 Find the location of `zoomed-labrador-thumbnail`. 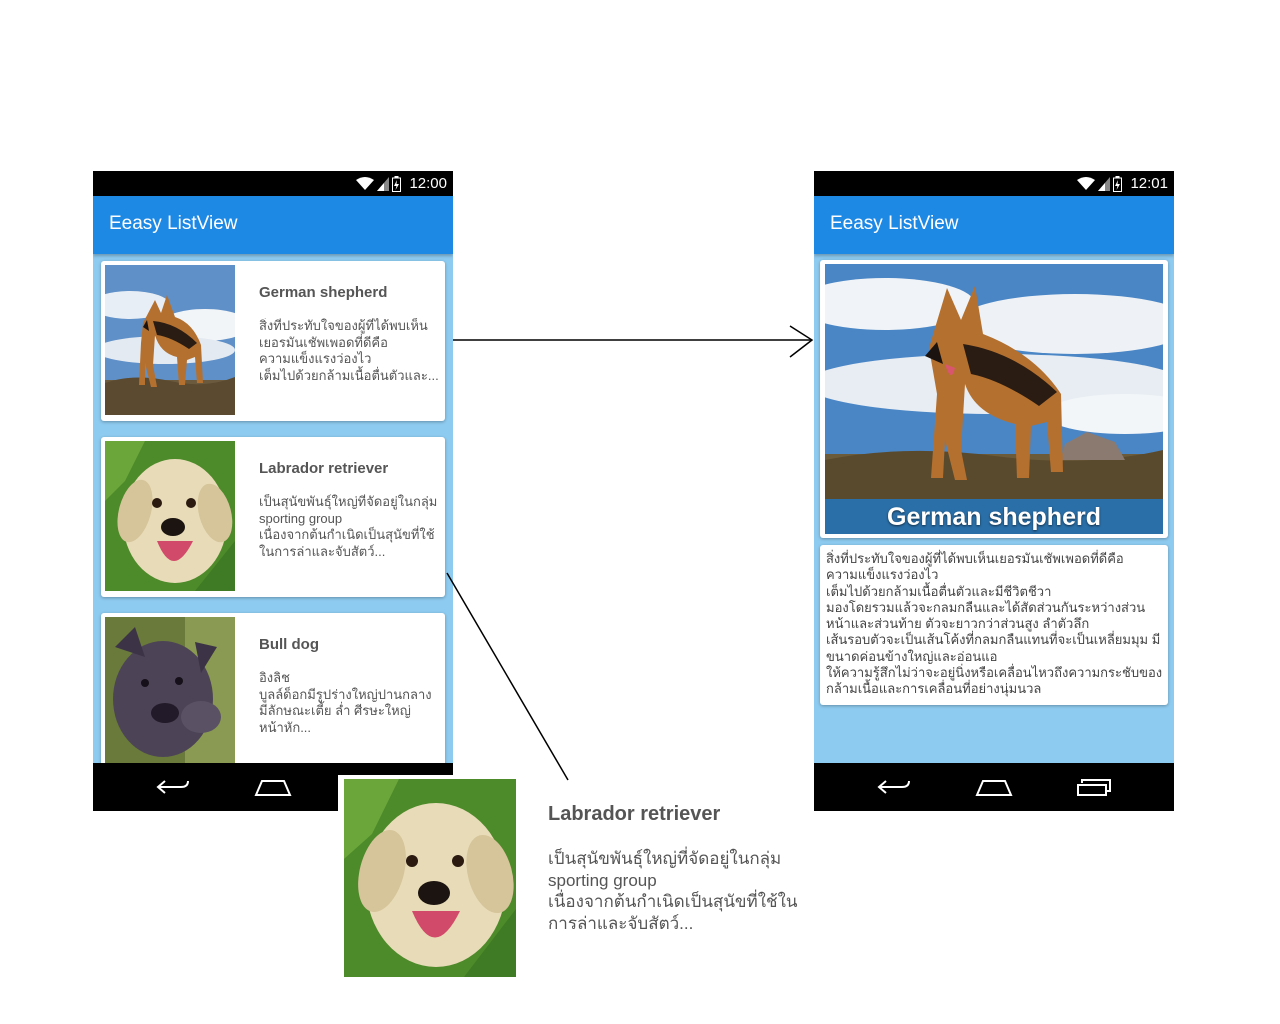

zoomed-labrador-thumbnail is located at coordinates (430, 880).